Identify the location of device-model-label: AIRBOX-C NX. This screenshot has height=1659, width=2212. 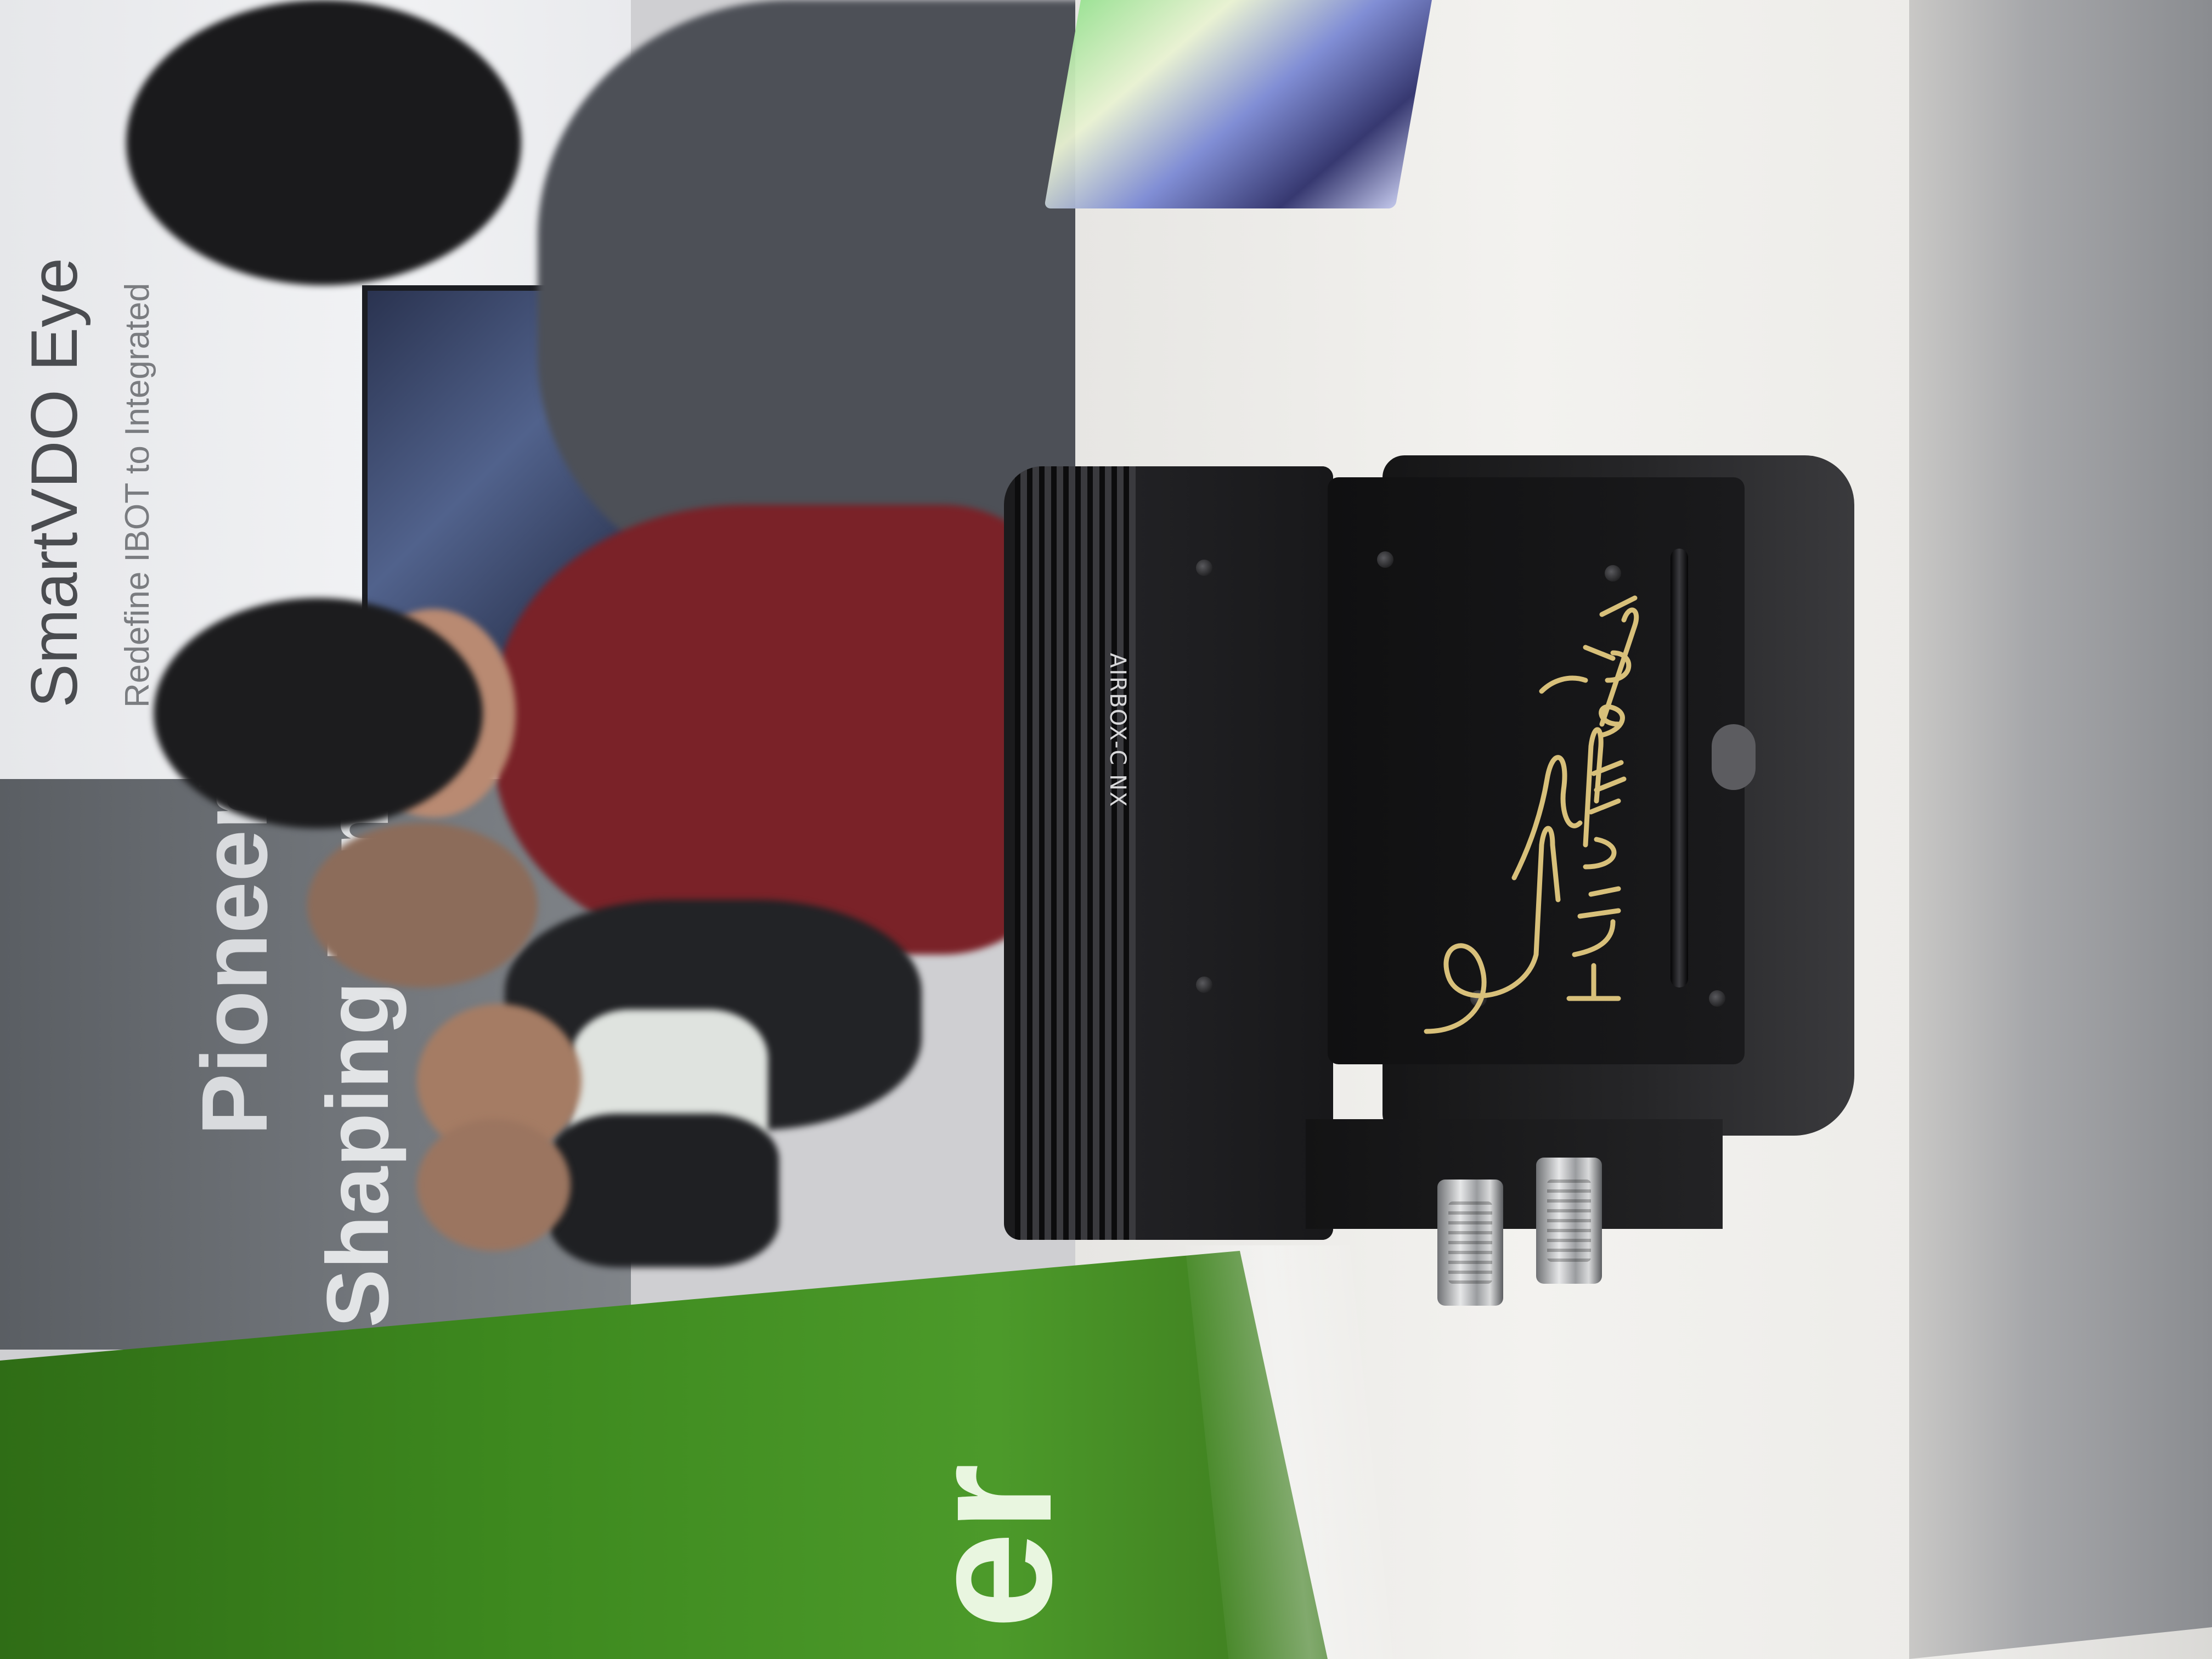
(1117, 730).